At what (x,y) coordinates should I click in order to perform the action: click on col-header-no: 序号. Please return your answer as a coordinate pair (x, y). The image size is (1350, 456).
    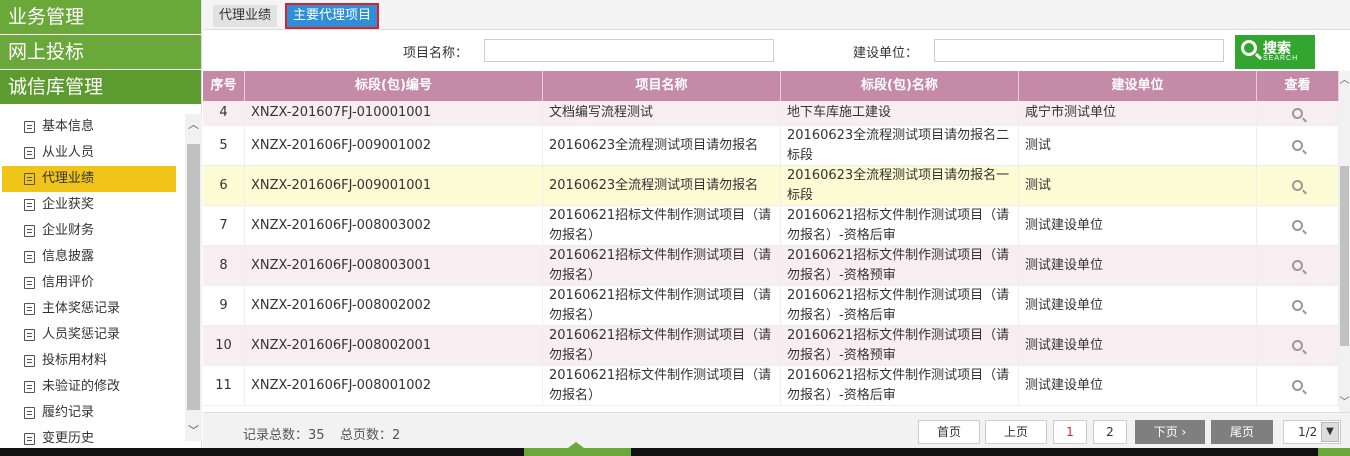
    Looking at the image, I should click on (224, 86).